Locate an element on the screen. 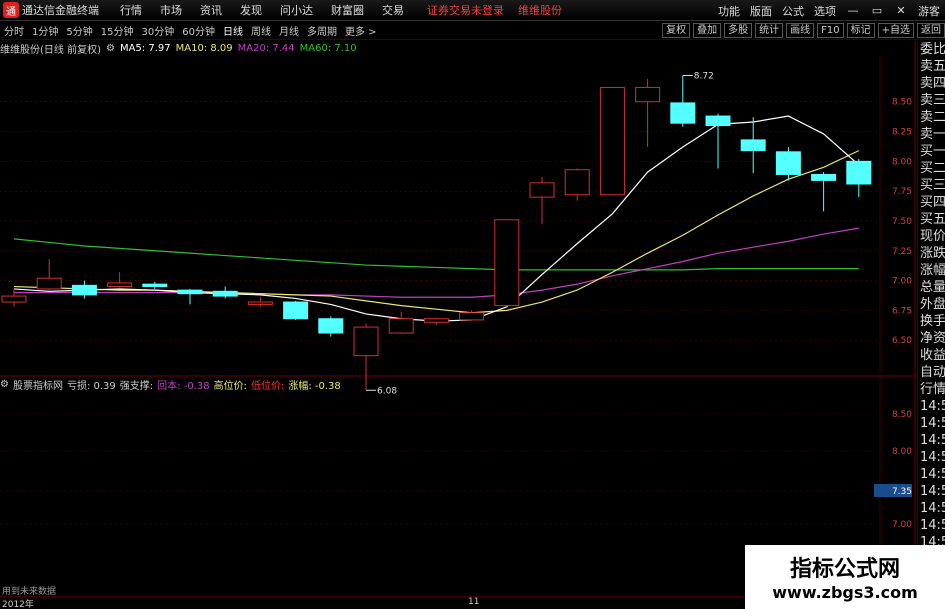 This screenshot has height=609, width=945. side-item: 现价 is located at coordinates (932, 236).